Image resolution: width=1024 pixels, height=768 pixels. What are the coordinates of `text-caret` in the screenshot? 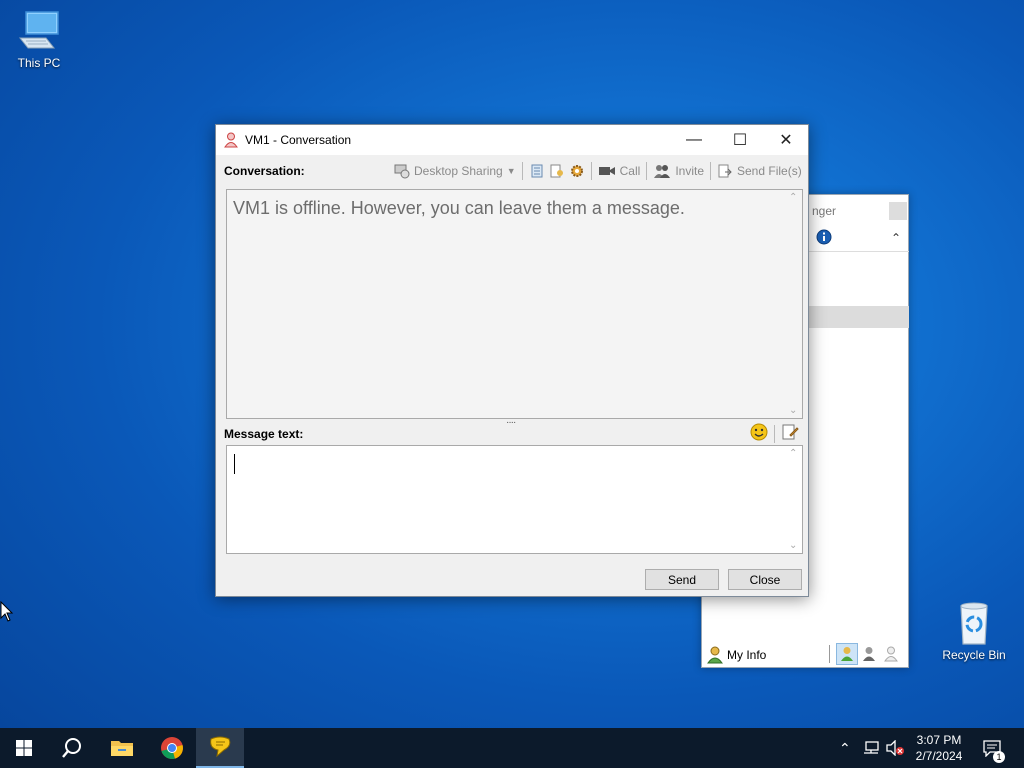 It's located at (234, 464).